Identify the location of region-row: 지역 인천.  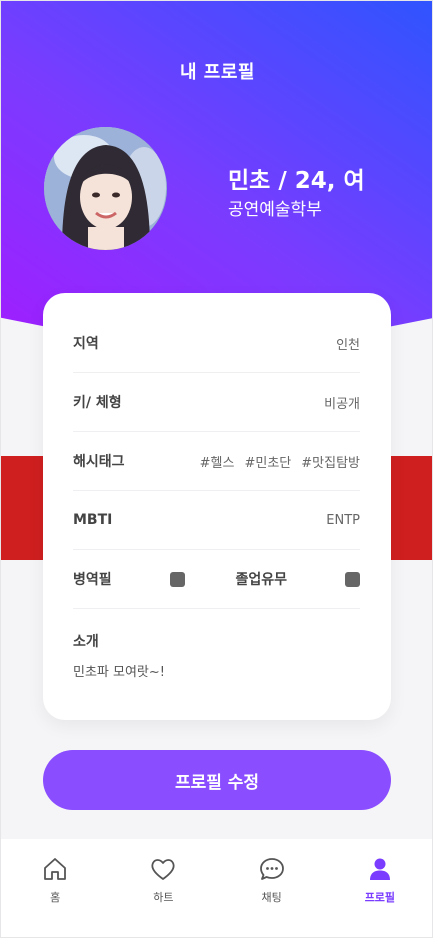
(216, 343).